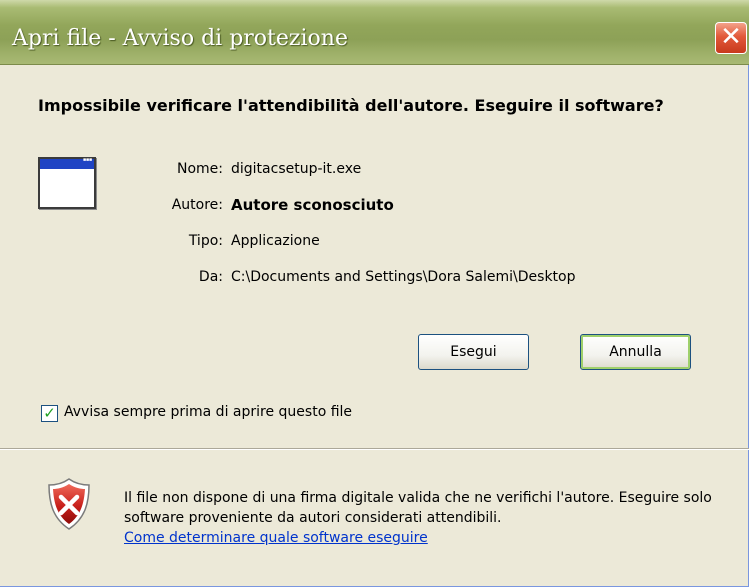 The height and width of the screenshot is (587, 749). What do you see at coordinates (199, 169) in the screenshot?
I see `name-label: Nome:` at bounding box center [199, 169].